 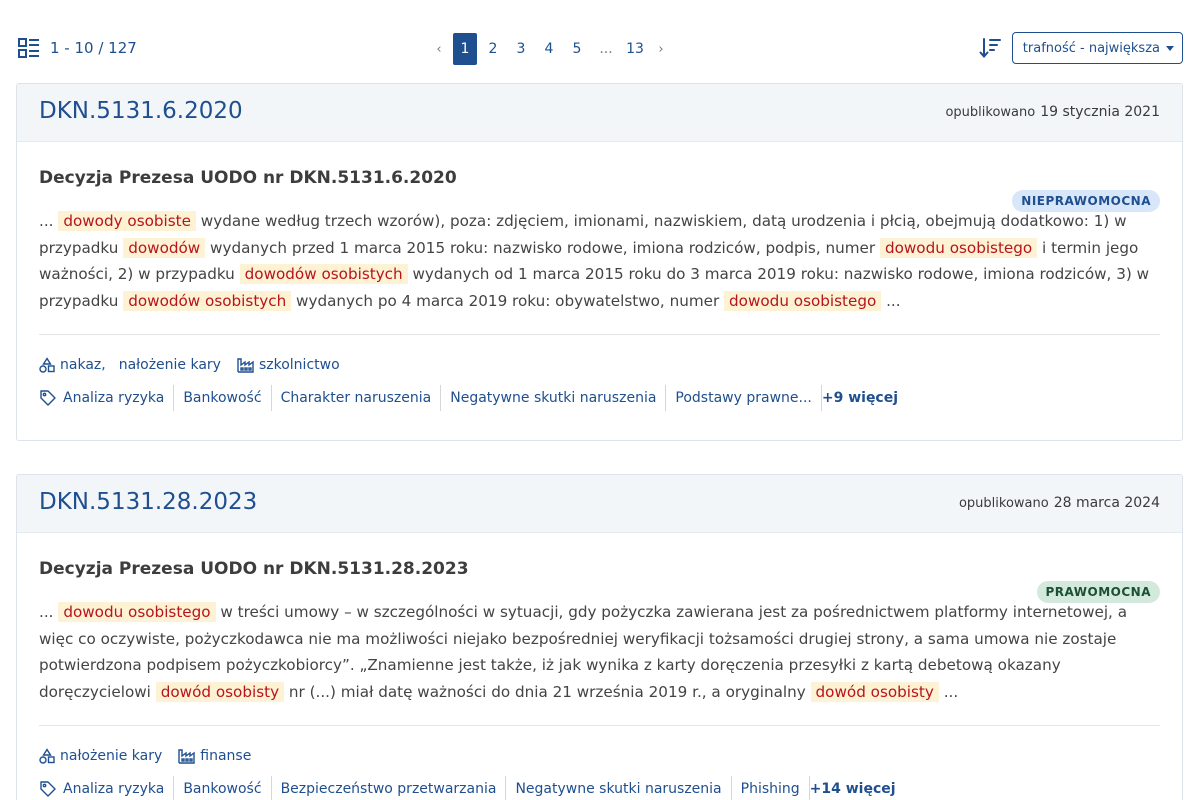 What do you see at coordinates (1098, 592) in the screenshot?
I see `status-badge: PRAWOMOCNA` at bounding box center [1098, 592].